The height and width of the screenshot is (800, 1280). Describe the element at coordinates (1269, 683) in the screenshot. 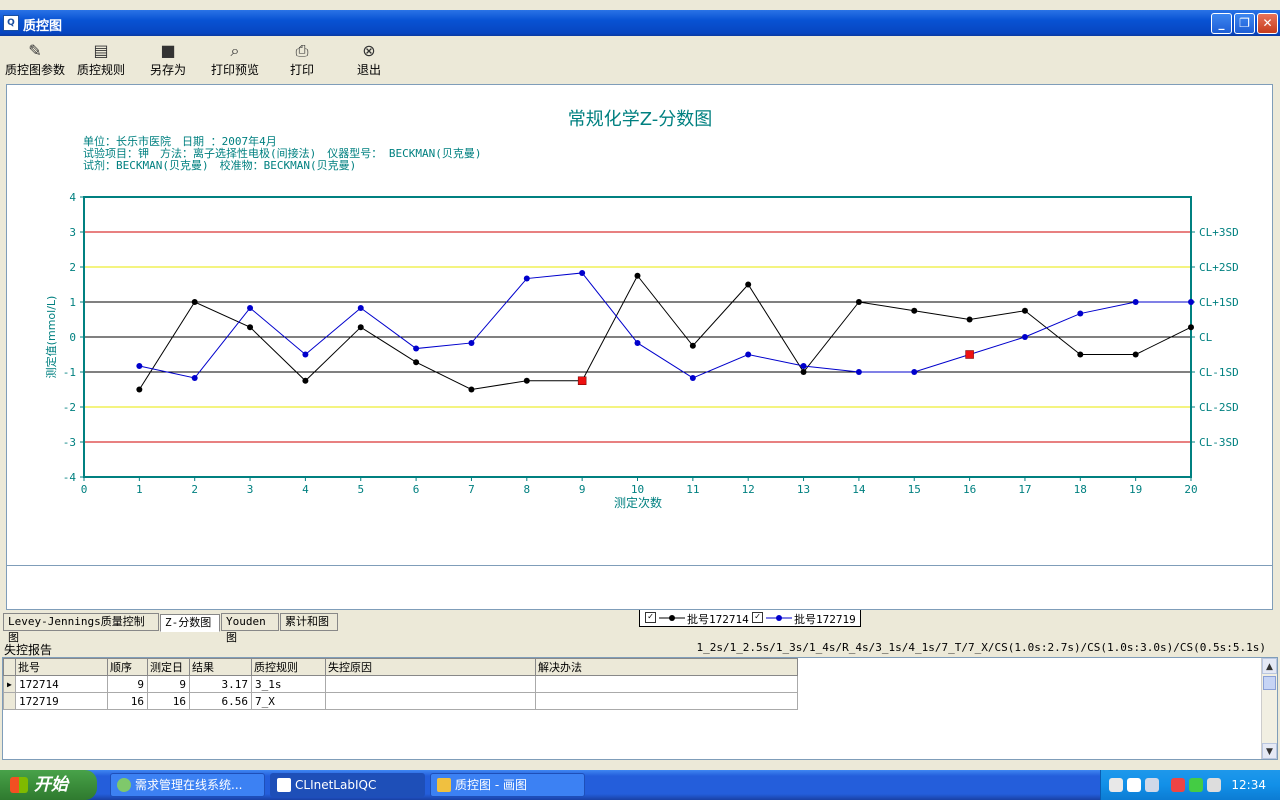

I see `scroll-thumb` at that location.